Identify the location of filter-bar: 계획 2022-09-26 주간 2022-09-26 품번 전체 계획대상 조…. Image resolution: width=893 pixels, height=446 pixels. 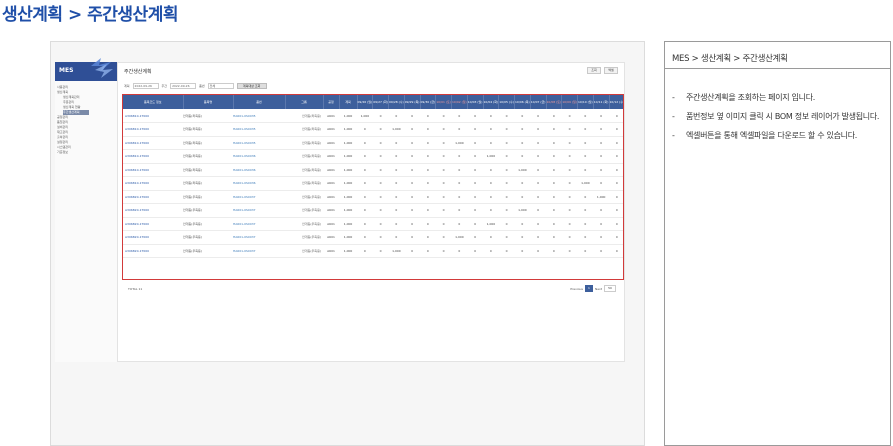
(195, 86).